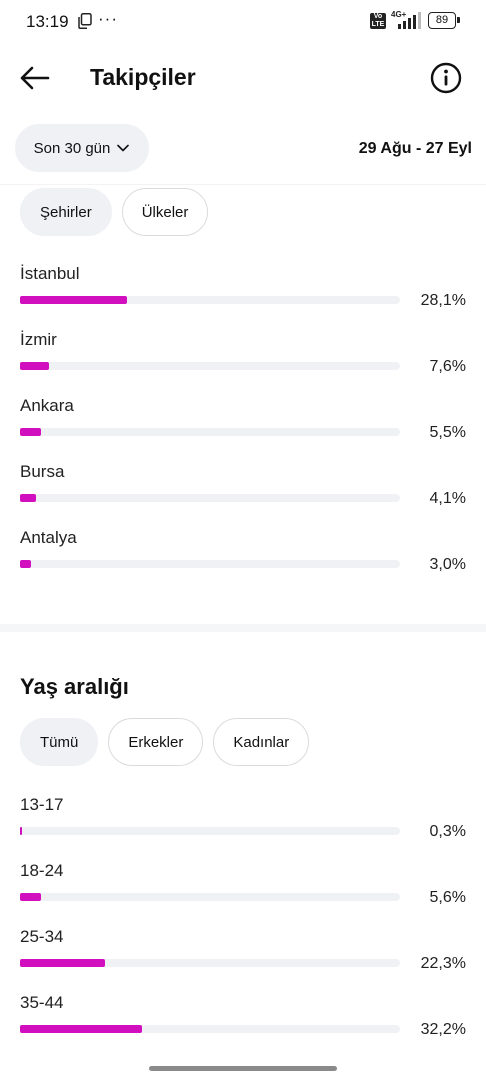  What do you see at coordinates (443, 963) in the screenshot?
I see `percentage-value: 22,3%` at bounding box center [443, 963].